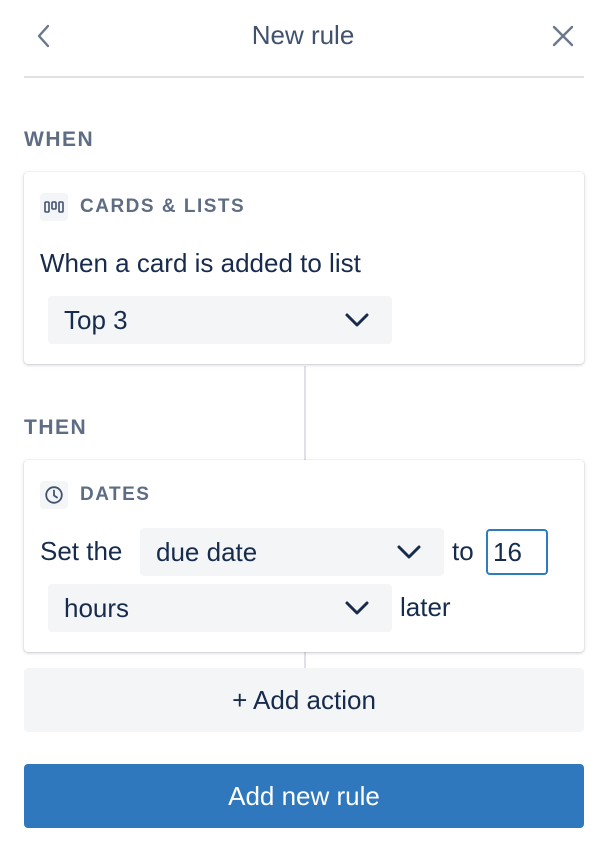 This screenshot has height=862, width=606. What do you see at coordinates (163, 206) in the screenshot?
I see `trigger-card-title: CARDS & LISTS` at bounding box center [163, 206].